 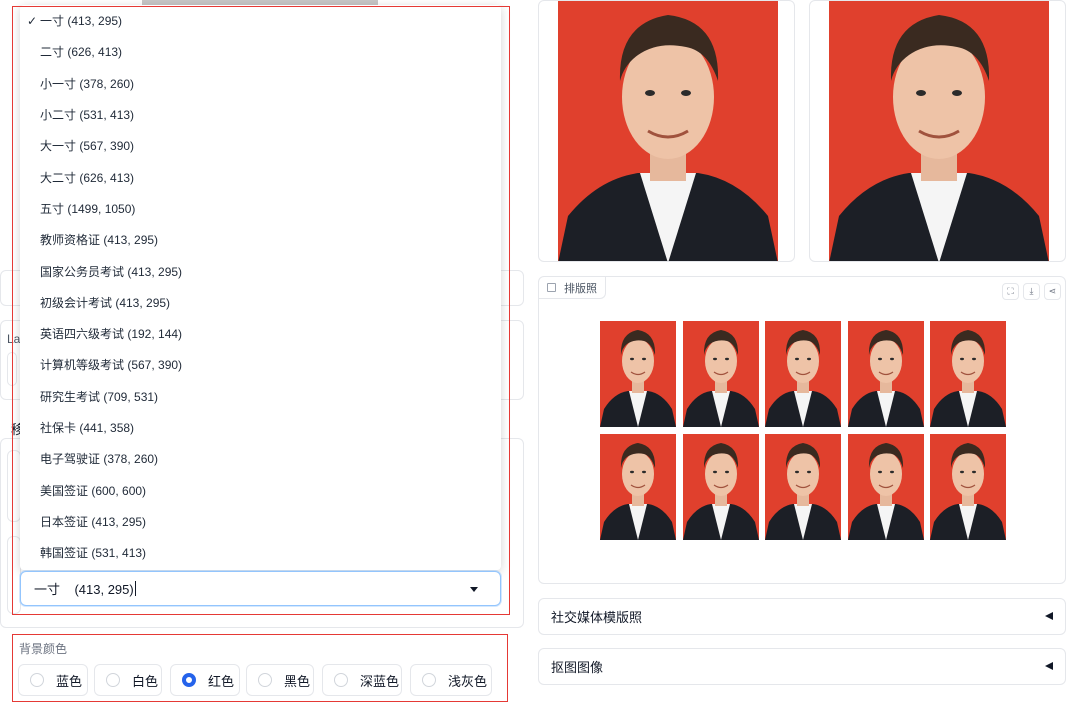 What do you see at coordinates (93, 490) in the screenshot?
I see `size-option-label: 美国签证 (600, 600)` at bounding box center [93, 490].